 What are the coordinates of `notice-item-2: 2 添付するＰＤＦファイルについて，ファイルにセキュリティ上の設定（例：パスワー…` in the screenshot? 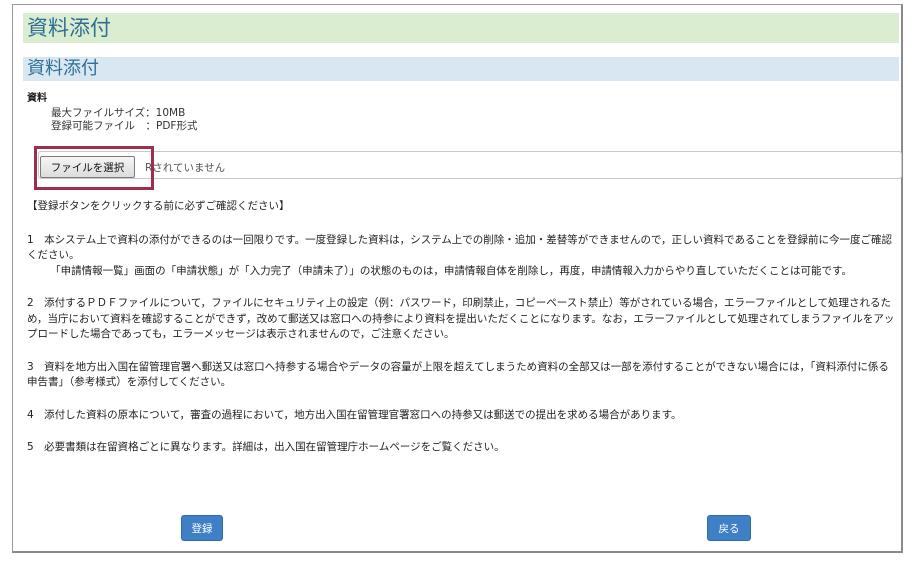 It's located at (461, 318).